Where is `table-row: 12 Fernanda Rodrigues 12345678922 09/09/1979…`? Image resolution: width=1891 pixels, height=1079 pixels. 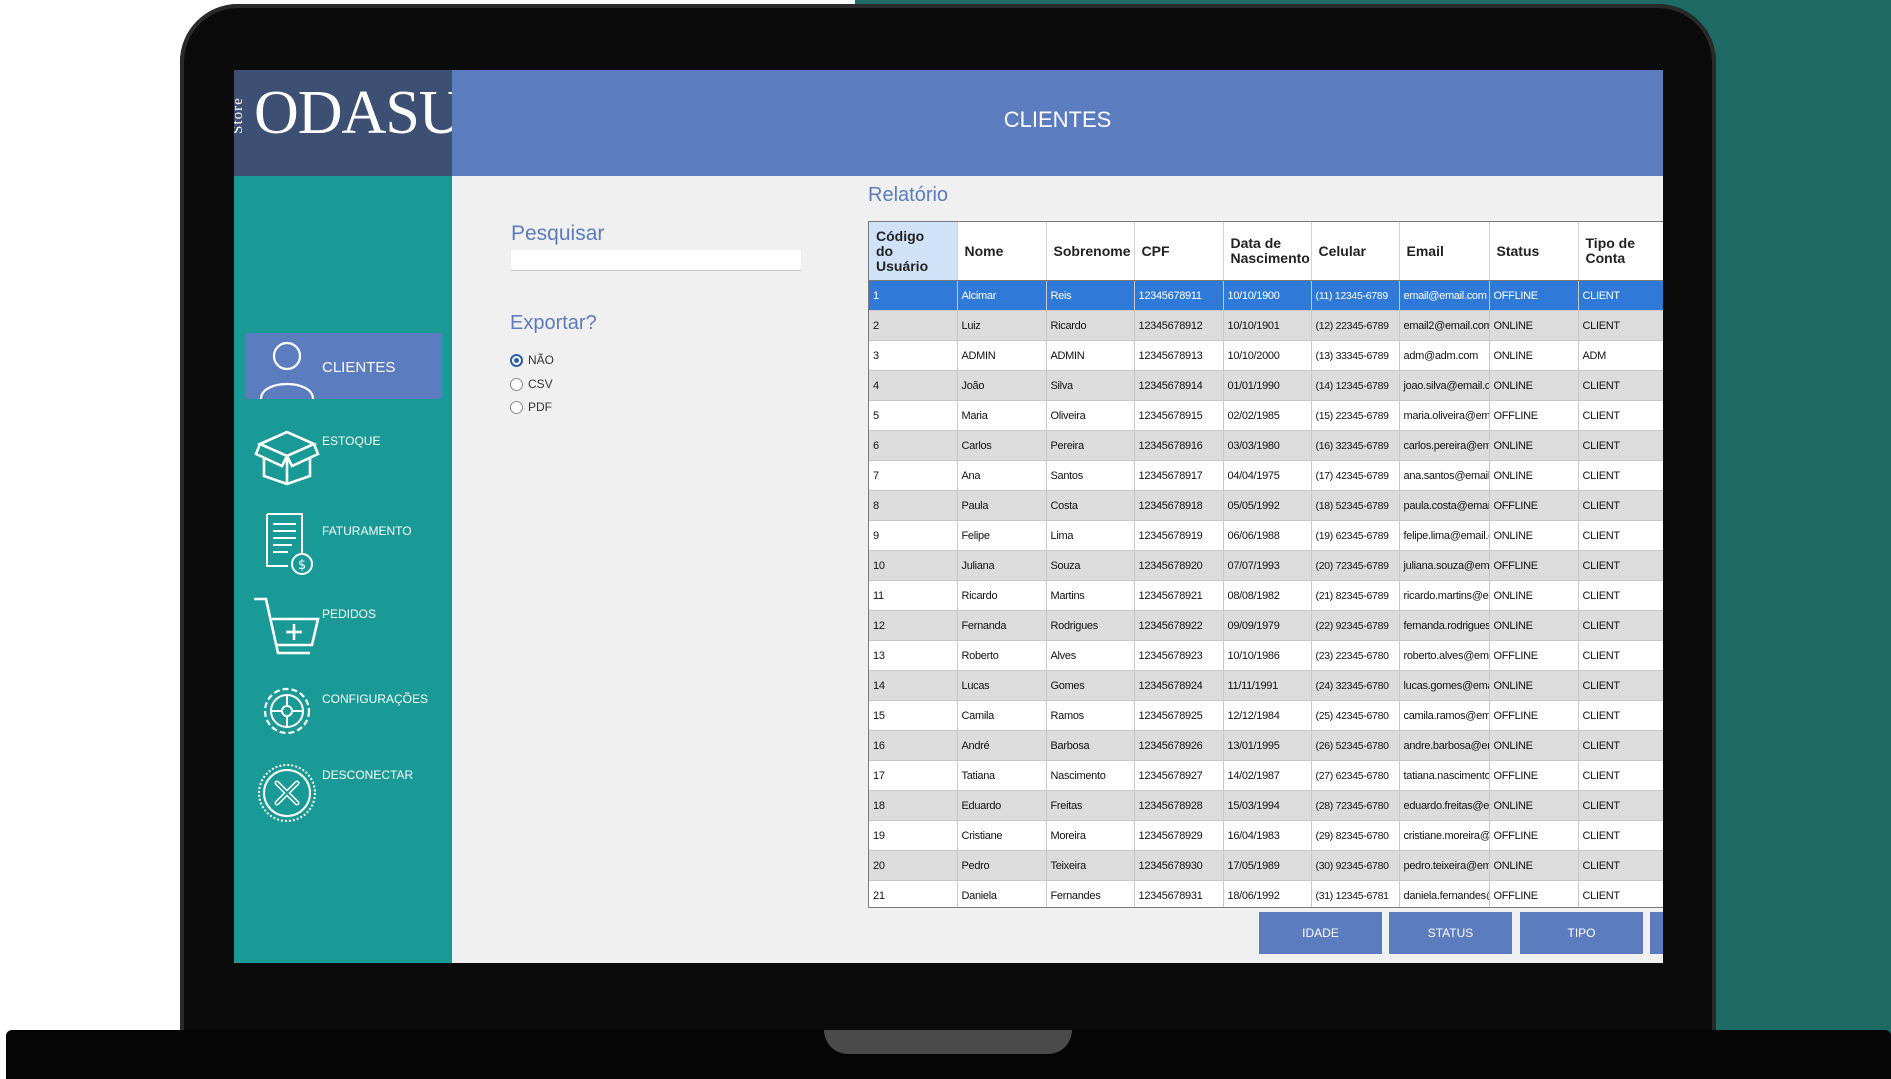 table-row: 12 Fernanda Rodrigues 12345678922 09/09/1979… is located at coordinates (1266, 625).